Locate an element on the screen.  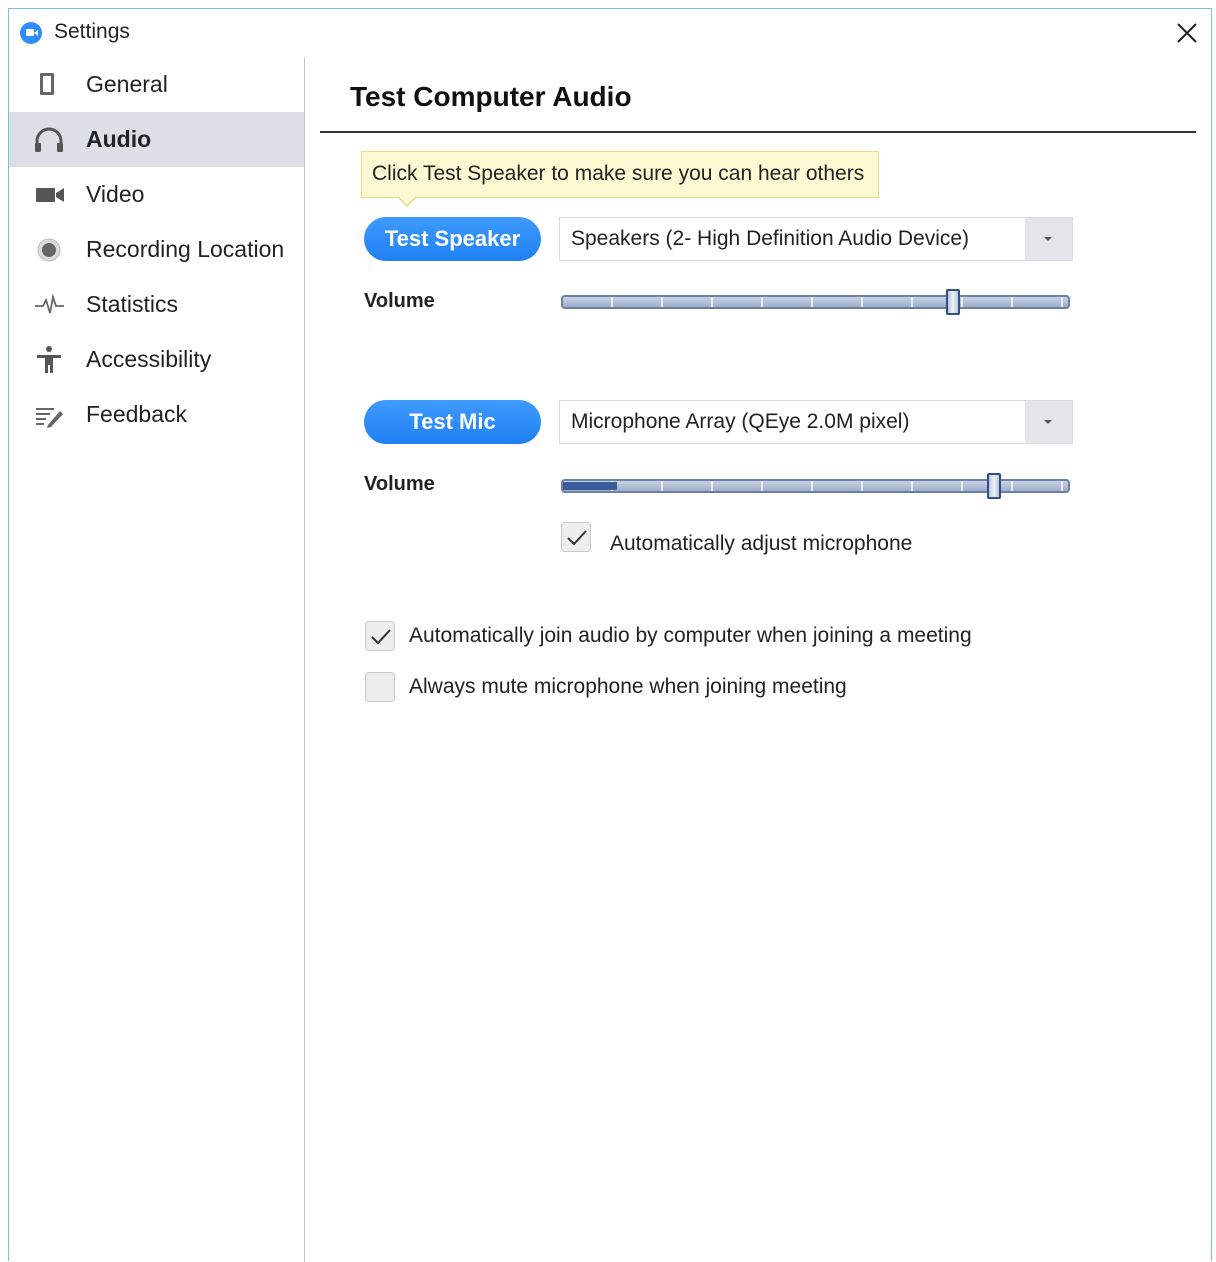
sidebar-item-statistics: Statistics is located at coordinates (156, 304).